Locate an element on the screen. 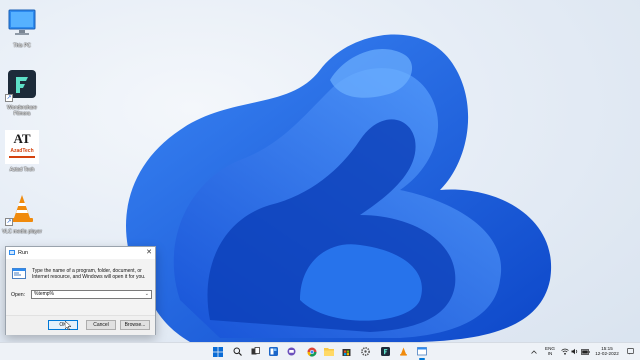 The height and width of the screenshot is (360, 640). mouse-cursor-icon is located at coordinates (68, 325).